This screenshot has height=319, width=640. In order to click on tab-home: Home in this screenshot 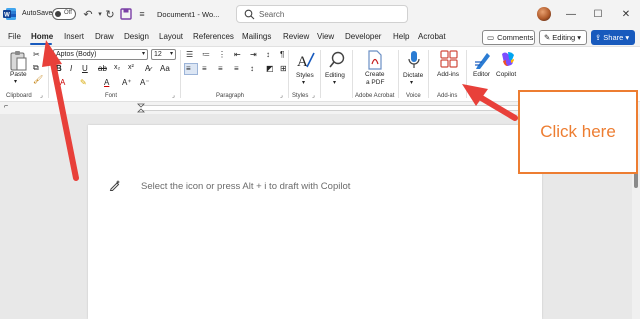, I will do `click(42, 36)`.